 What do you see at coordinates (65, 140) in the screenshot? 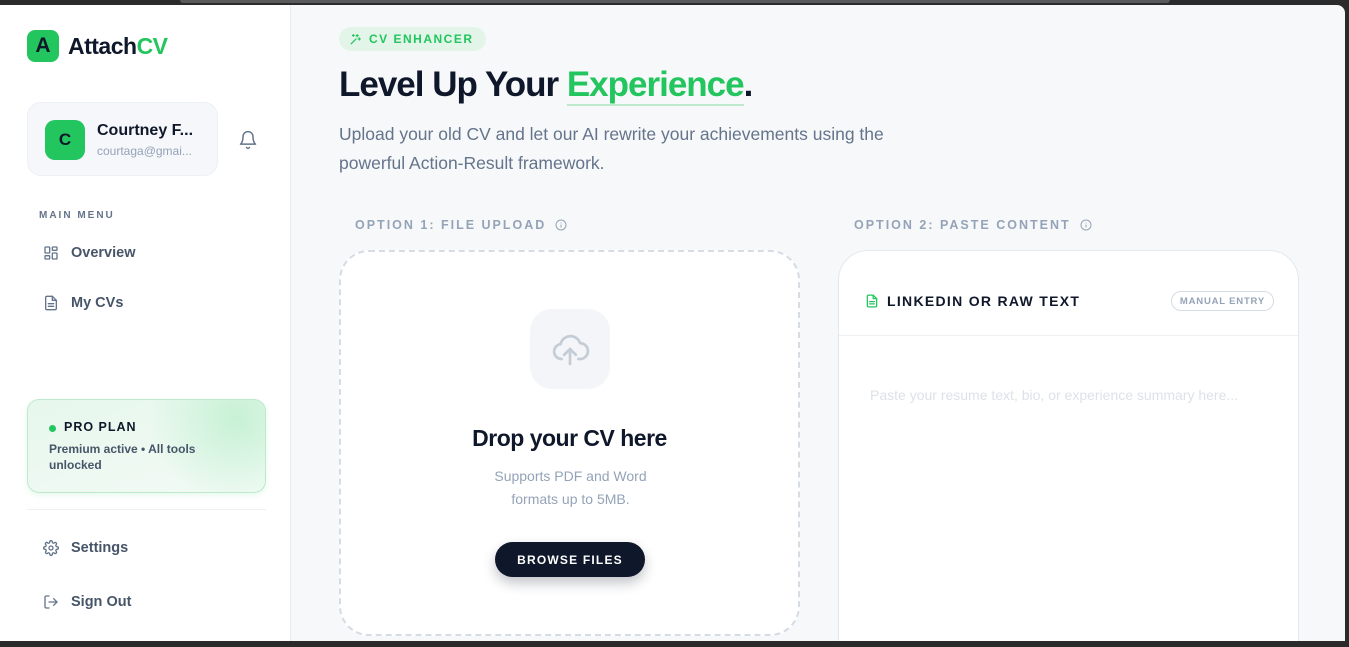
I see `avatar: C` at bounding box center [65, 140].